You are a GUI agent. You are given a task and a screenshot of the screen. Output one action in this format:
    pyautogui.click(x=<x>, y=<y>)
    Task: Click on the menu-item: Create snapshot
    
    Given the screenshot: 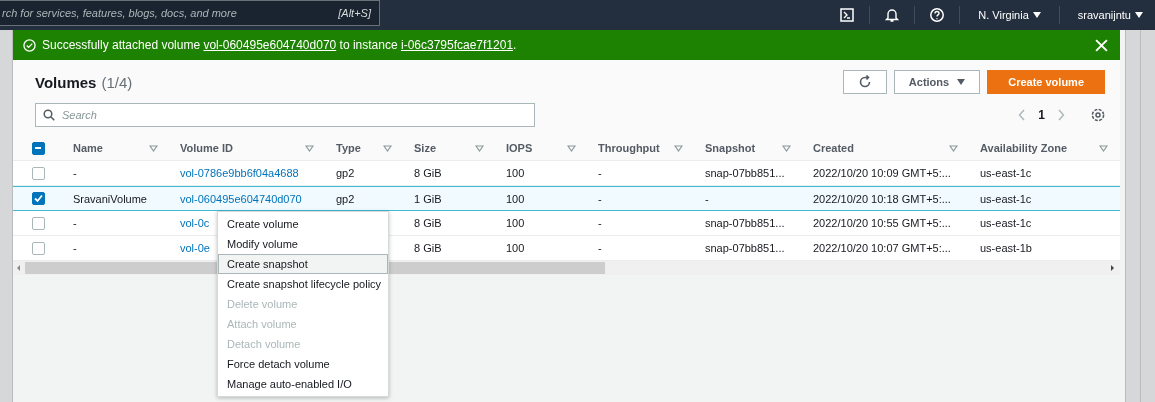 What is the action you would take?
    pyautogui.click(x=303, y=264)
    